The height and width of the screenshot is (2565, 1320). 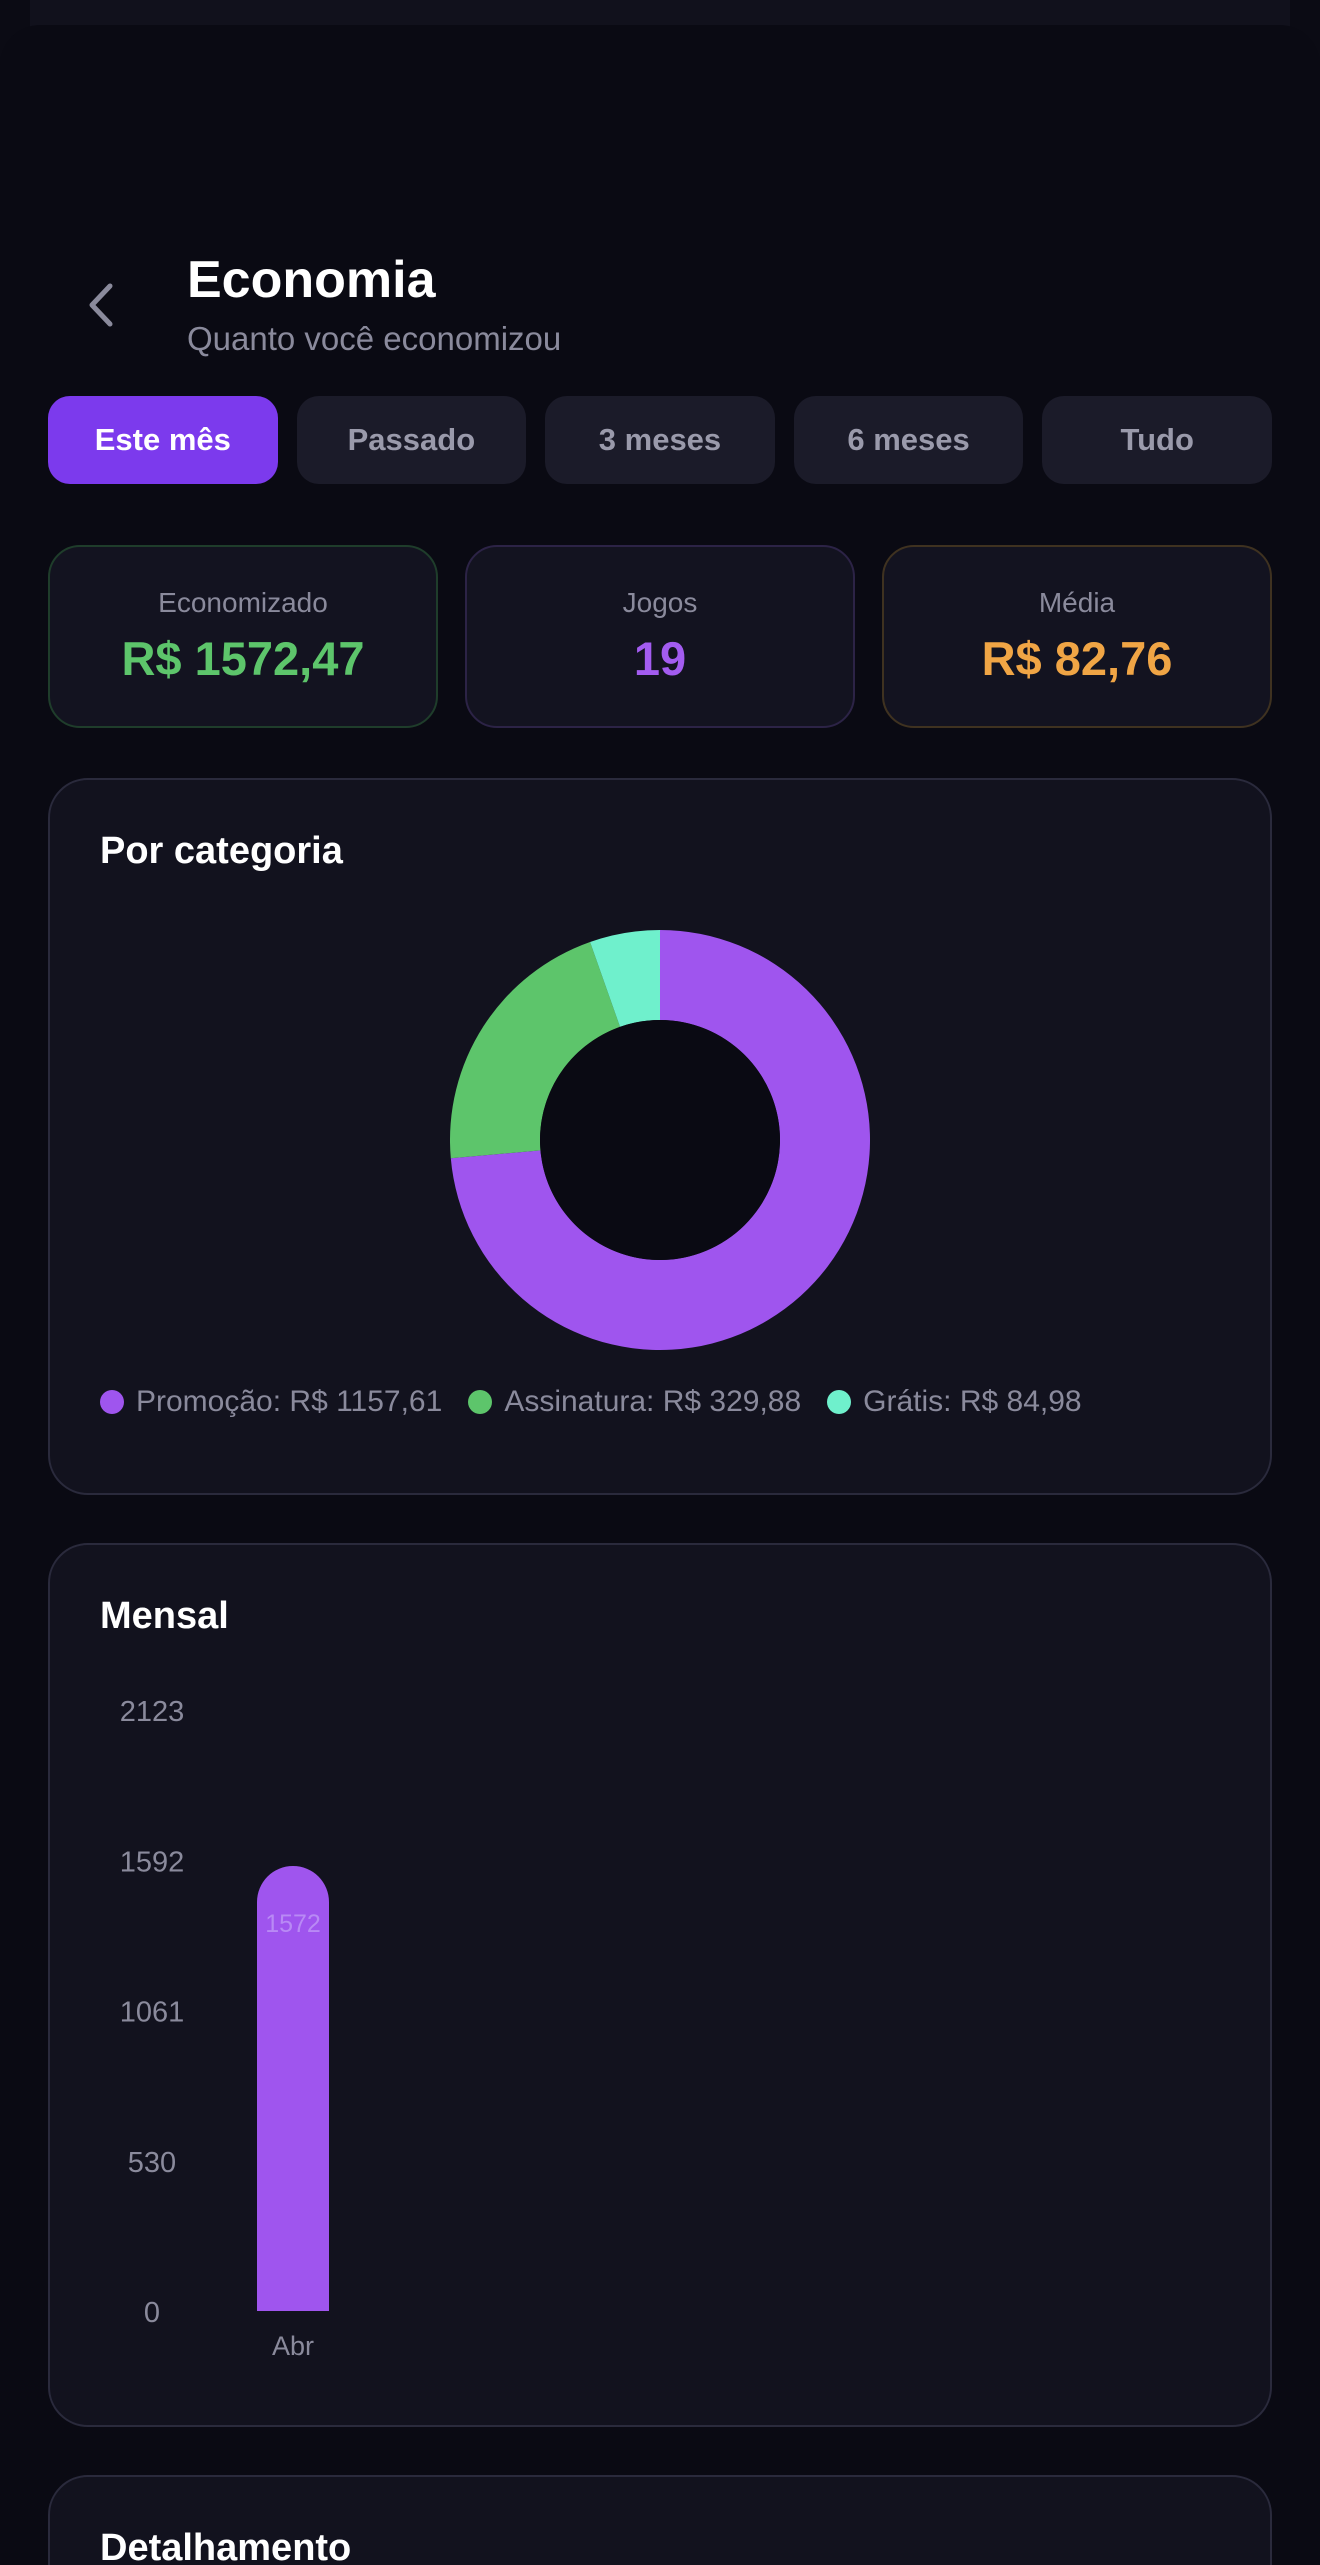 What do you see at coordinates (224, 2028) in the screenshot?
I see `monthly-bar-chart: 0 530 1061 1592 2123 1572 Abr` at bounding box center [224, 2028].